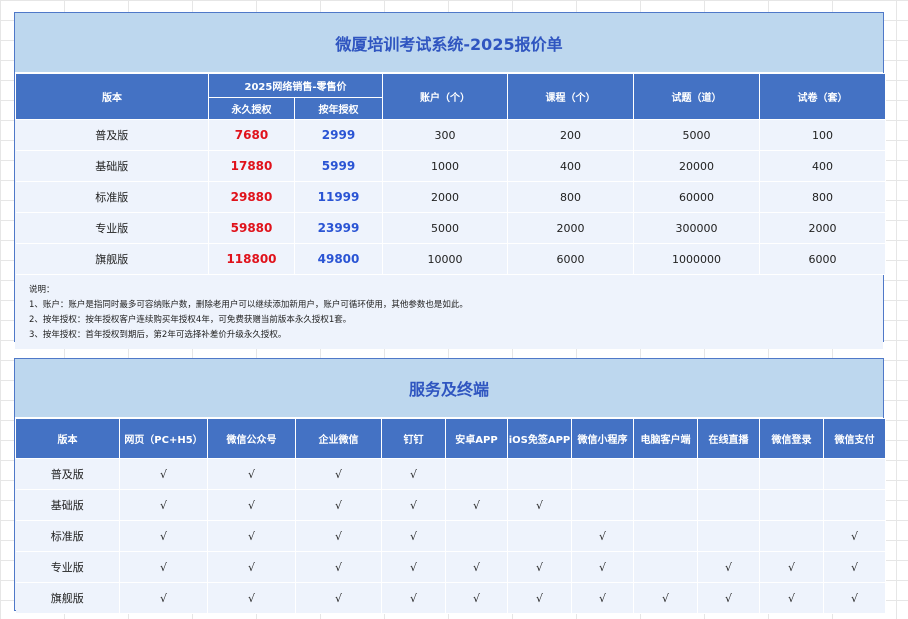  I want to click on header-wechat-pay: 微信支付, so click(854, 438).